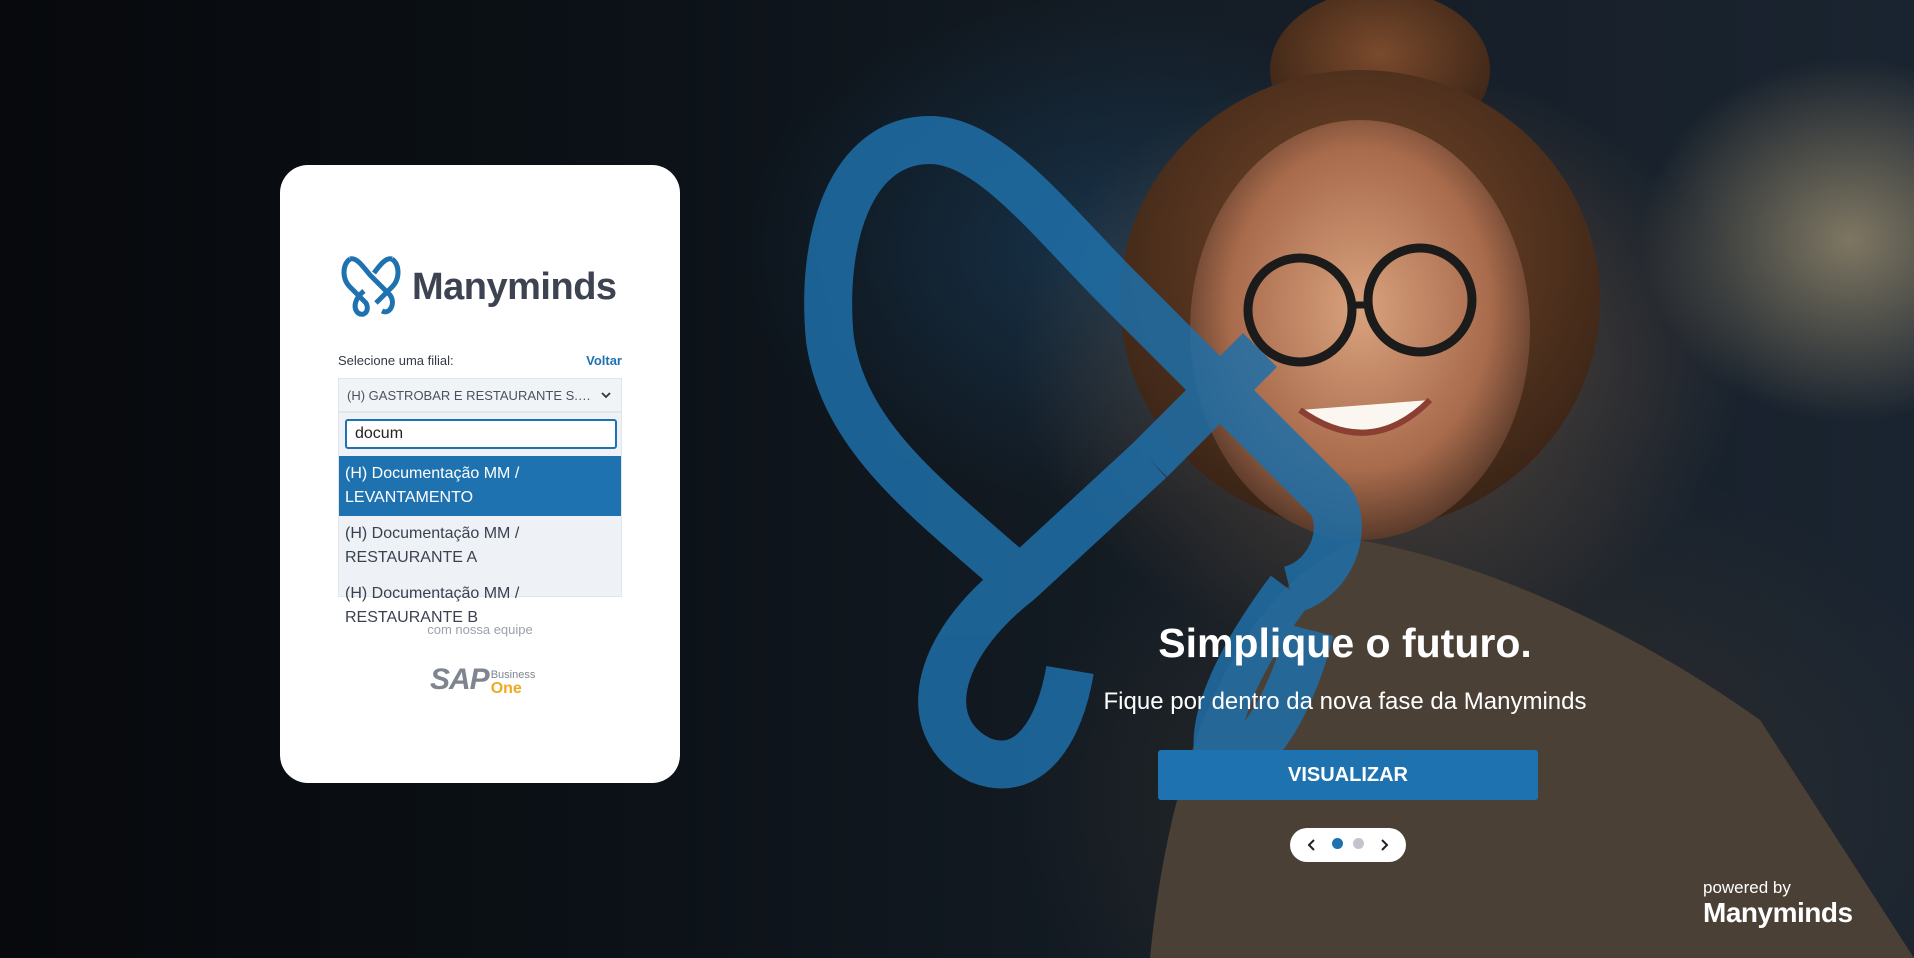 This screenshot has height=958, width=1914. Describe the element at coordinates (514, 286) in the screenshot. I see `brand-name: Manyminds` at that location.